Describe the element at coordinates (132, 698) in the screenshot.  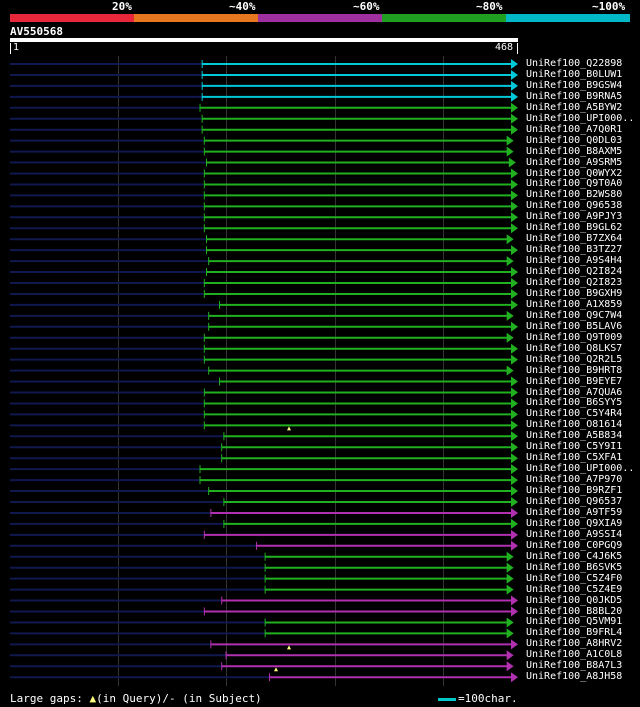
I see `footer-in-query-text: (in Query)/` at that location.